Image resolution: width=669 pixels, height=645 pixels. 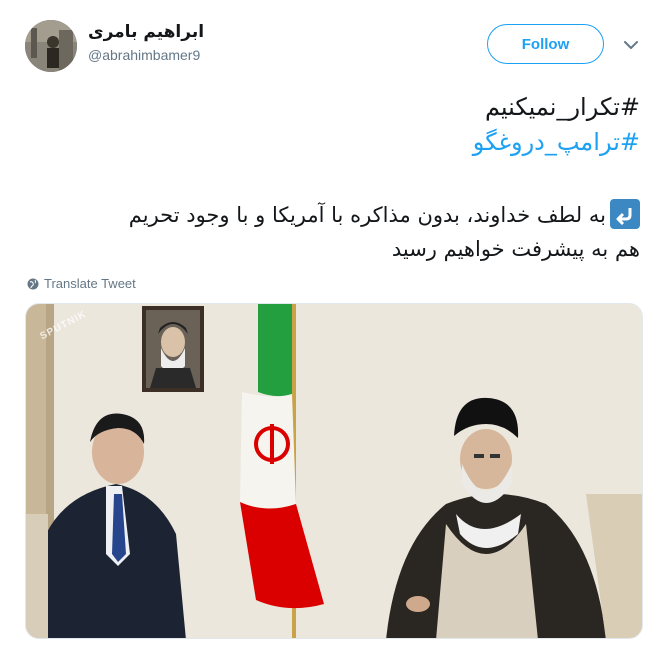 What do you see at coordinates (90, 283) in the screenshot?
I see `translate-label: Translate Tweet` at bounding box center [90, 283].